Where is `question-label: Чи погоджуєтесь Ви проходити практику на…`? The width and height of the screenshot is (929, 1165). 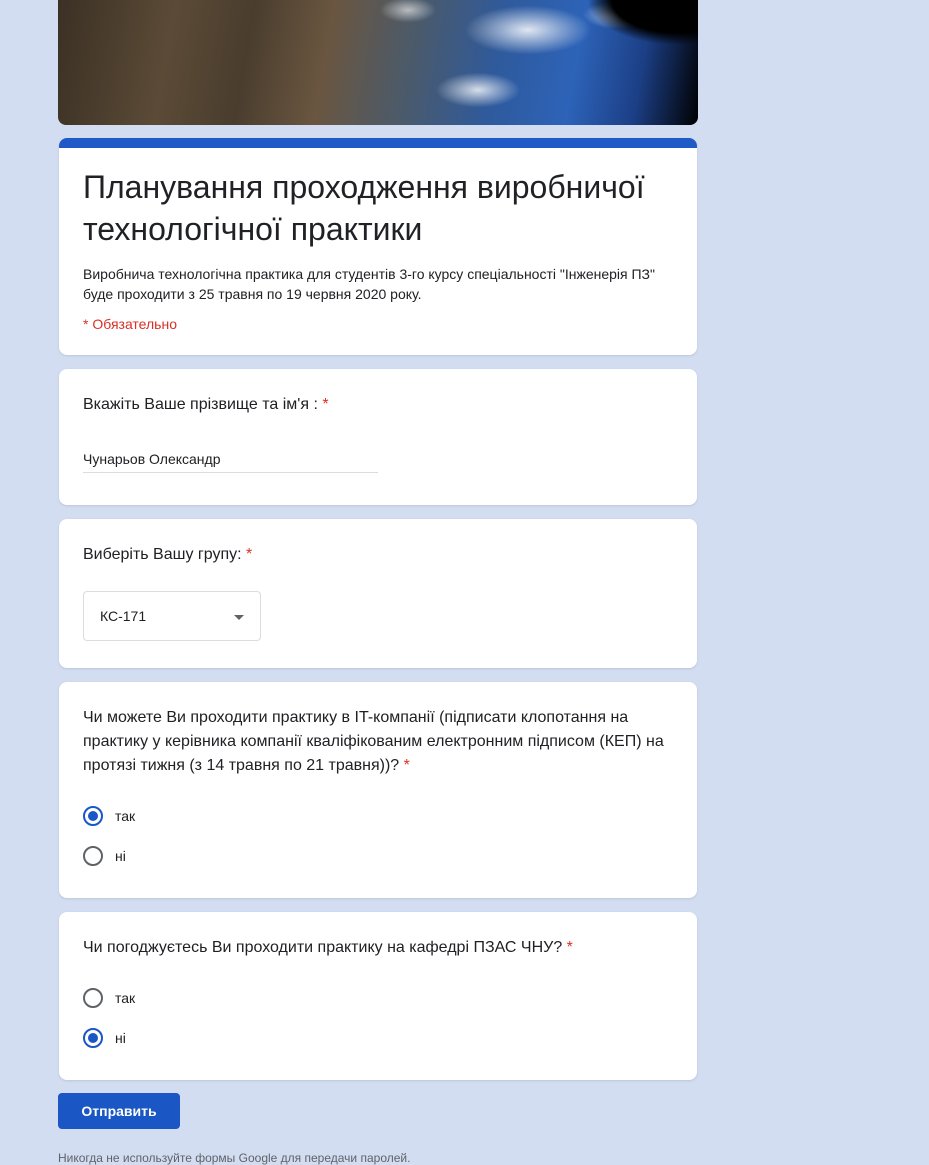 question-label: Чи погоджуєтесь Ви проходити практику на… is located at coordinates (378, 948).